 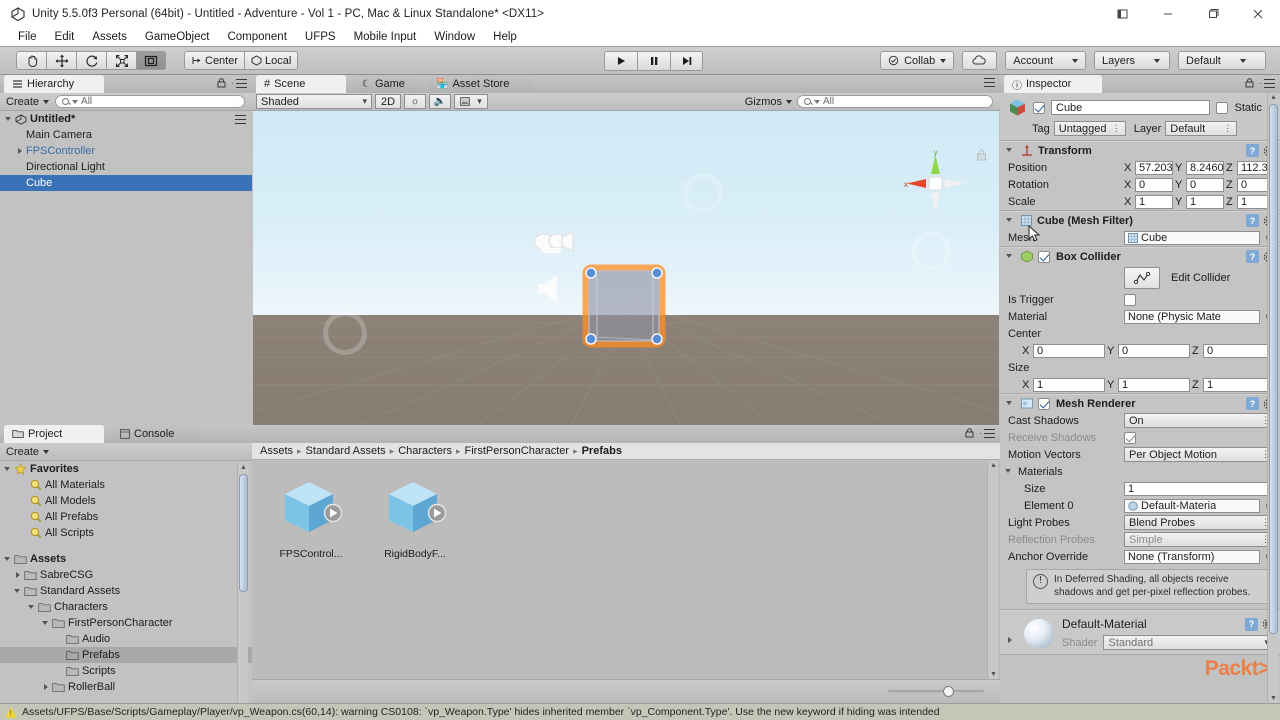 I want to click on pause-button, so click(x=653, y=60).